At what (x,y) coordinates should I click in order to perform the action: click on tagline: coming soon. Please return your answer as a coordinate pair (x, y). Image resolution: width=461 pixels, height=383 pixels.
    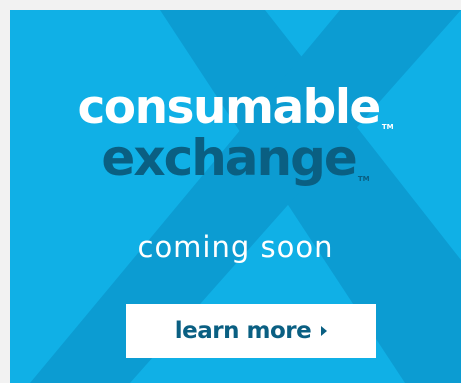
    Looking at the image, I should click on (235, 247).